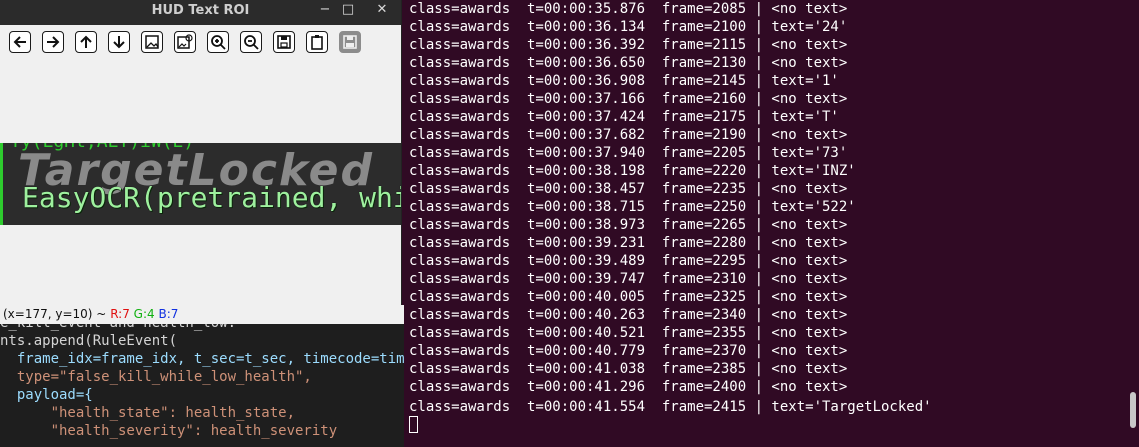 Image resolution: width=1139 pixels, height=447 pixels. What do you see at coordinates (202, 314) in the screenshot?
I see `status-bar: (x=177, y=10) ~ R:7 G:4 B:7` at bounding box center [202, 314].